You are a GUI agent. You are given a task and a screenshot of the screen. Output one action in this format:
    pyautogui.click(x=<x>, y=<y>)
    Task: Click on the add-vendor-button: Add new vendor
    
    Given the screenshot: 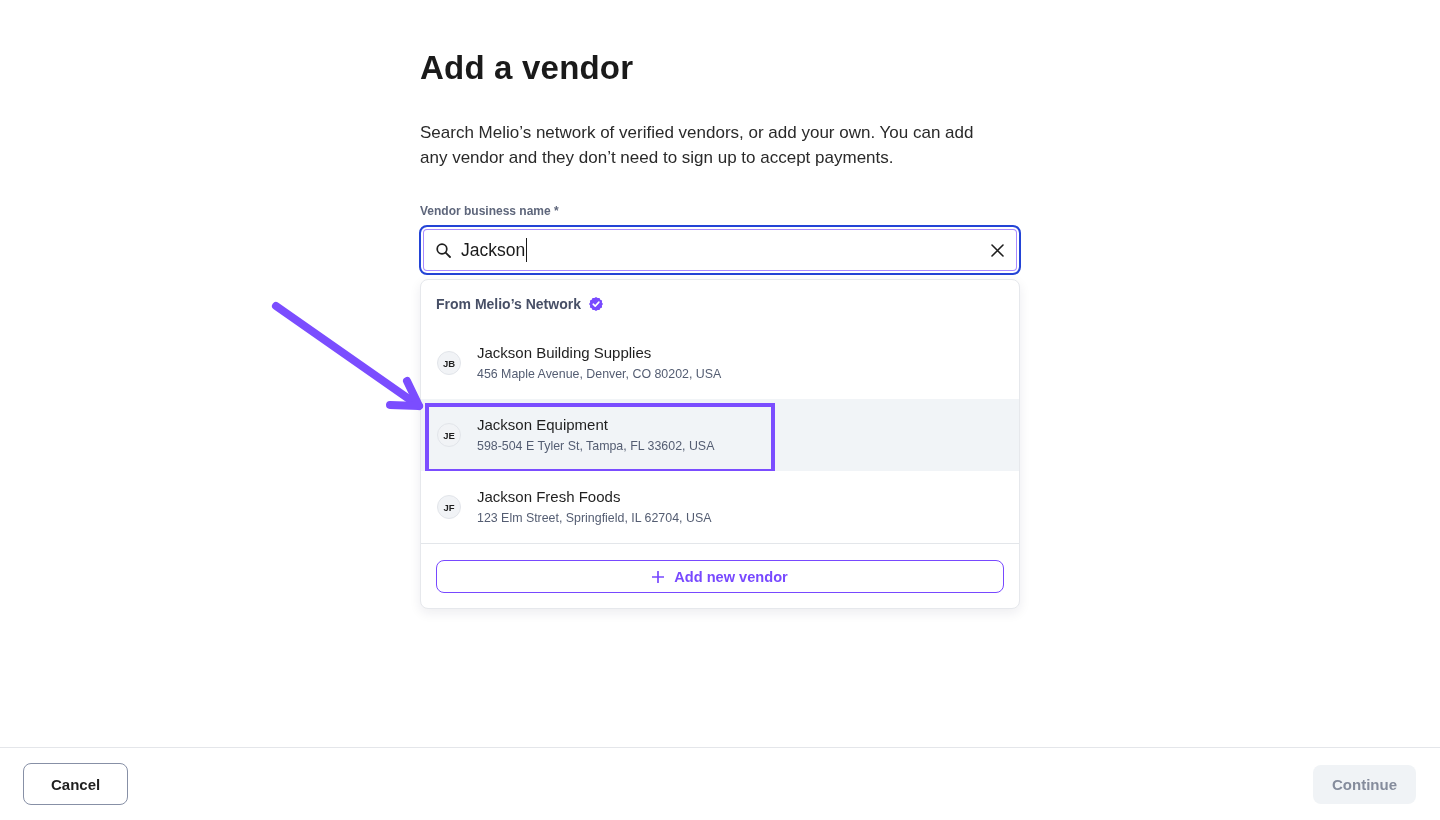 What is the action you would take?
    pyautogui.click(x=720, y=576)
    